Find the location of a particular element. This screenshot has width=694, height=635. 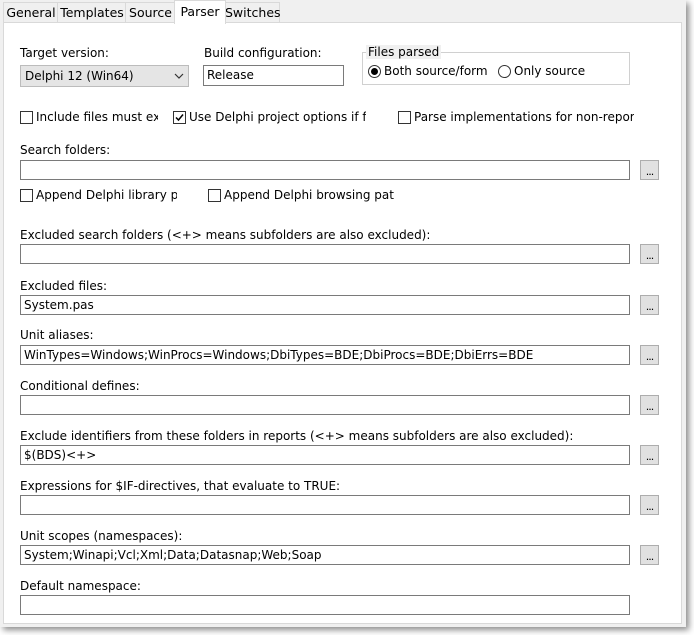

search-folders-input is located at coordinates (325, 170).